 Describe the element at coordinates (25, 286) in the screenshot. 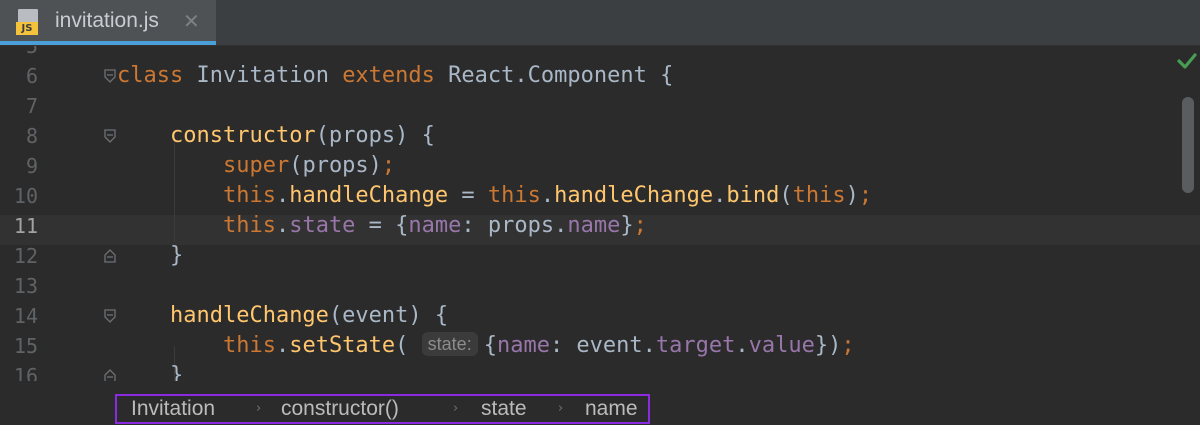

I see `line-number: 13` at that location.